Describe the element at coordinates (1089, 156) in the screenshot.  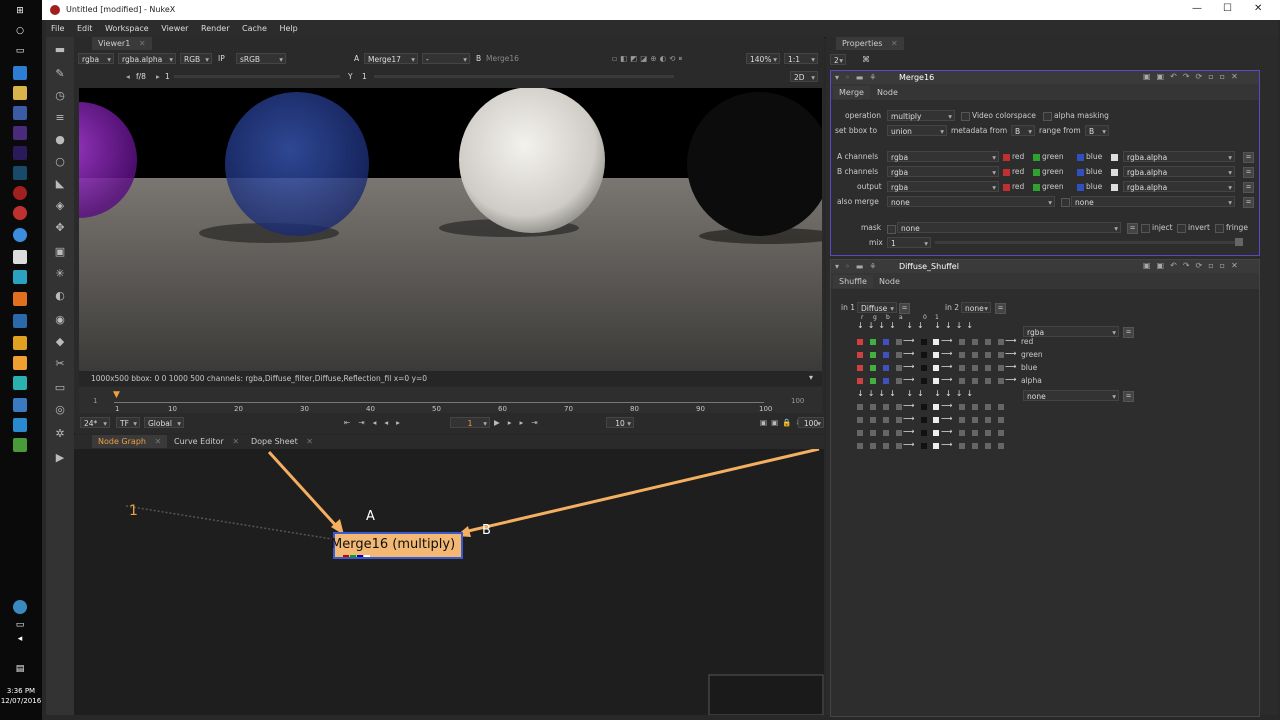
I see `a-blue-checkbox: blue` at that location.